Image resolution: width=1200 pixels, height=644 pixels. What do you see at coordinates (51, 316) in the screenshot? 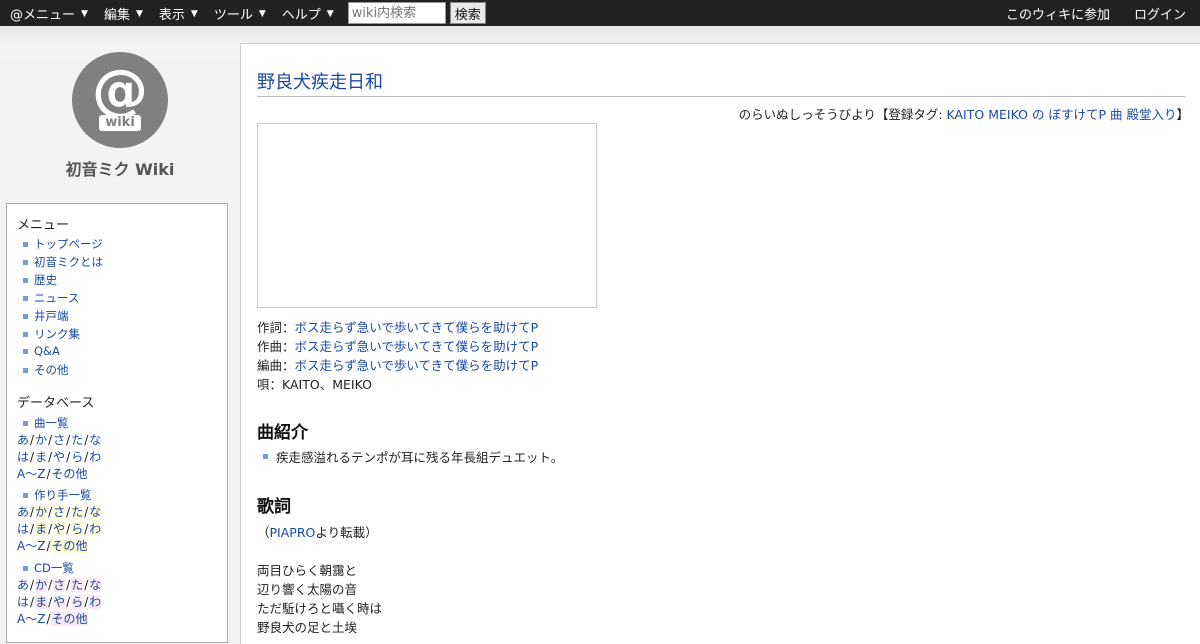
I see `sidebar-item-label: 井戸端` at bounding box center [51, 316].